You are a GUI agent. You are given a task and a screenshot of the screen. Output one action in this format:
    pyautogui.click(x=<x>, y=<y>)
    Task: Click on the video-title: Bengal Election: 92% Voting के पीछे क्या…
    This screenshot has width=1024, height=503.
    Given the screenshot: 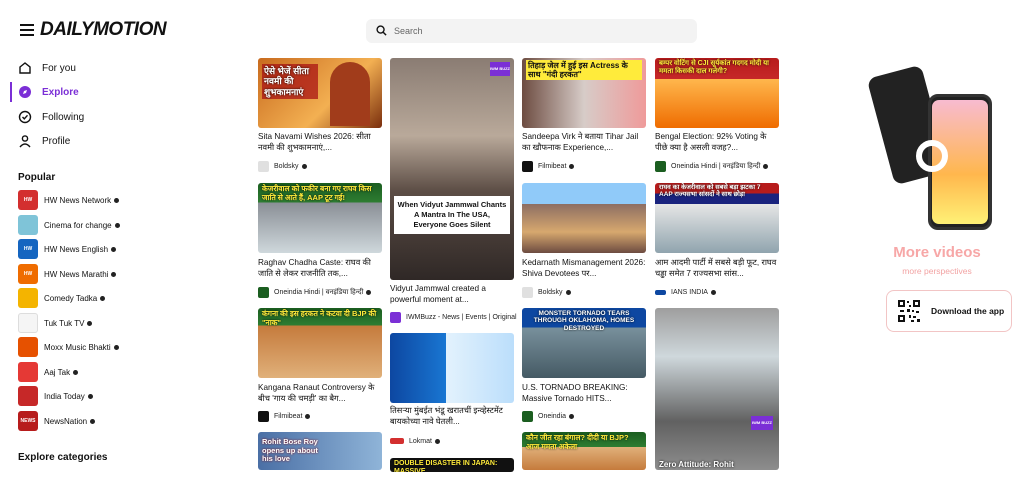 What is the action you would take?
    pyautogui.click(x=717, y=142)
    